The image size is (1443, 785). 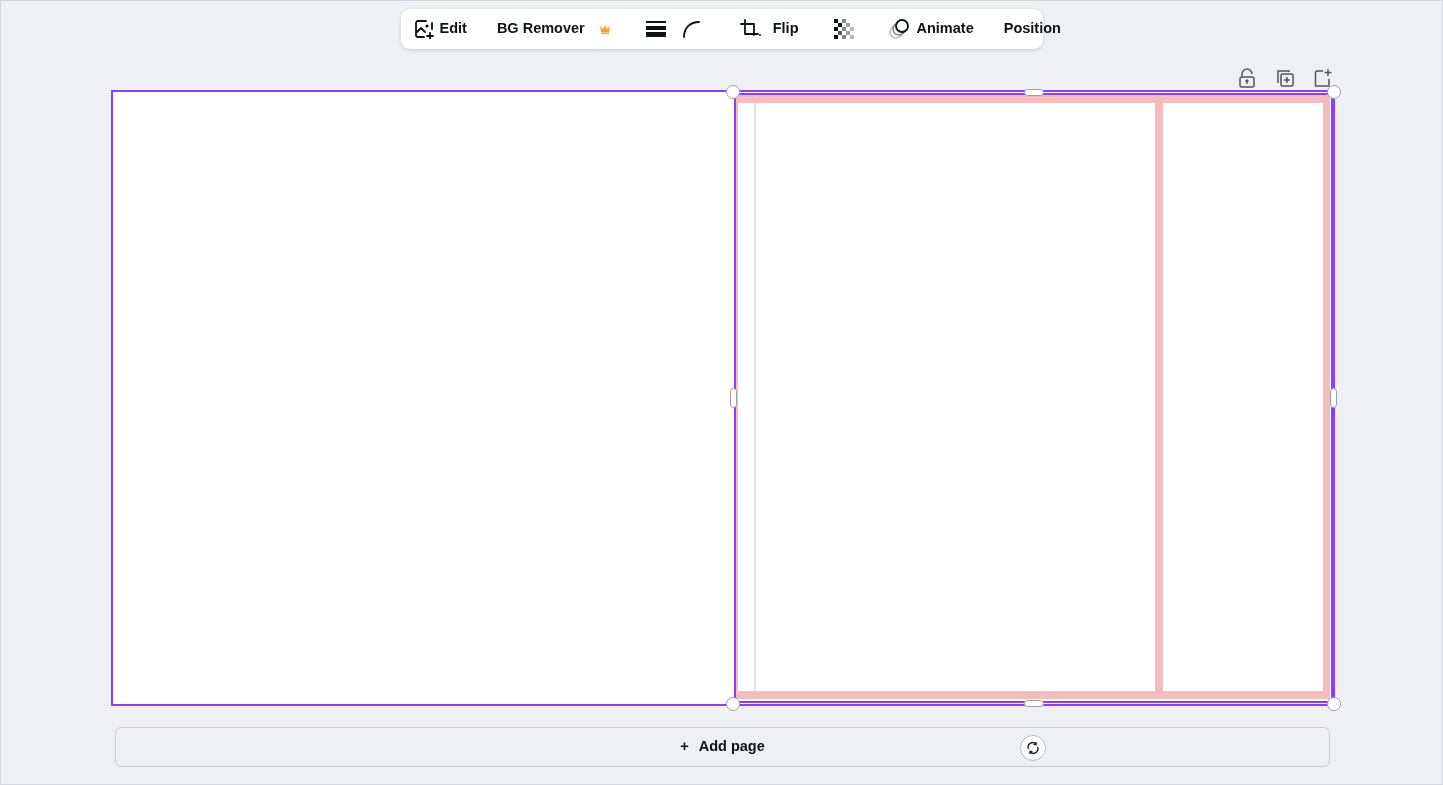 I want to click on toolbar-button: BG Remover, so click(x=553, y=29).